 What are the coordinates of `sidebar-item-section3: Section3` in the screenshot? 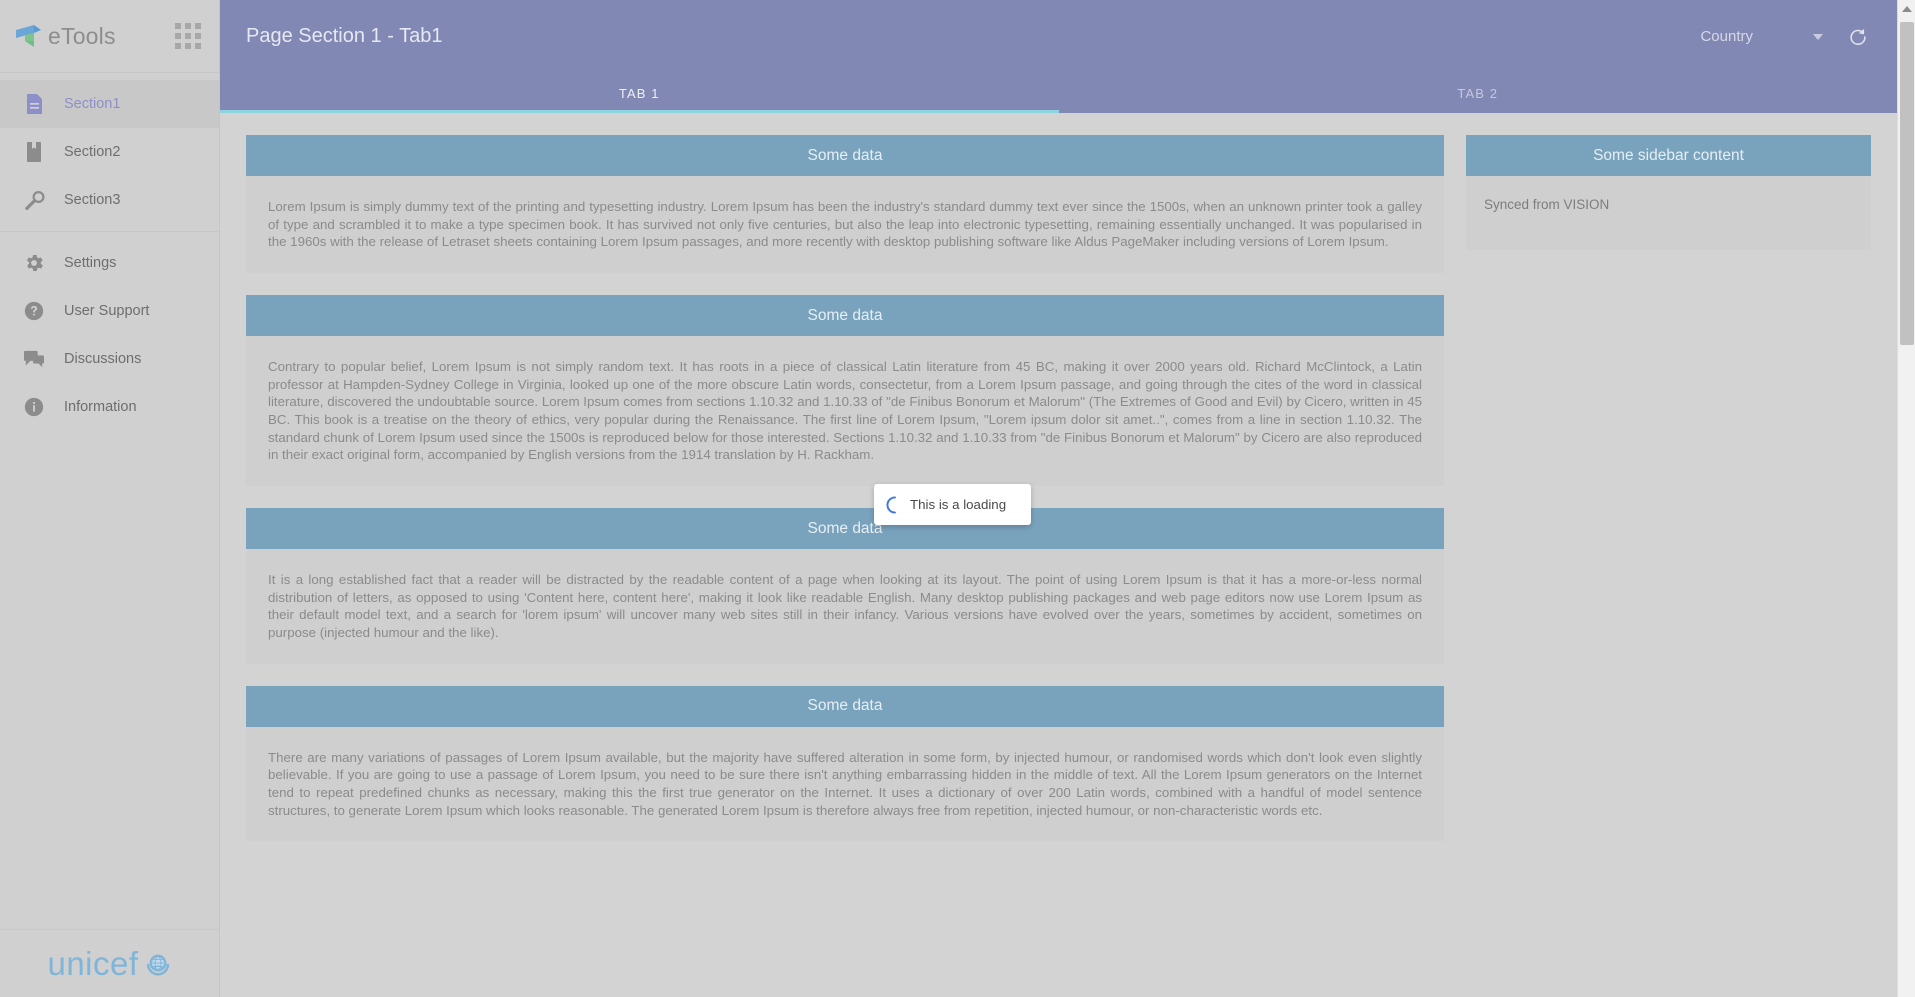 It's located at (109, 200).